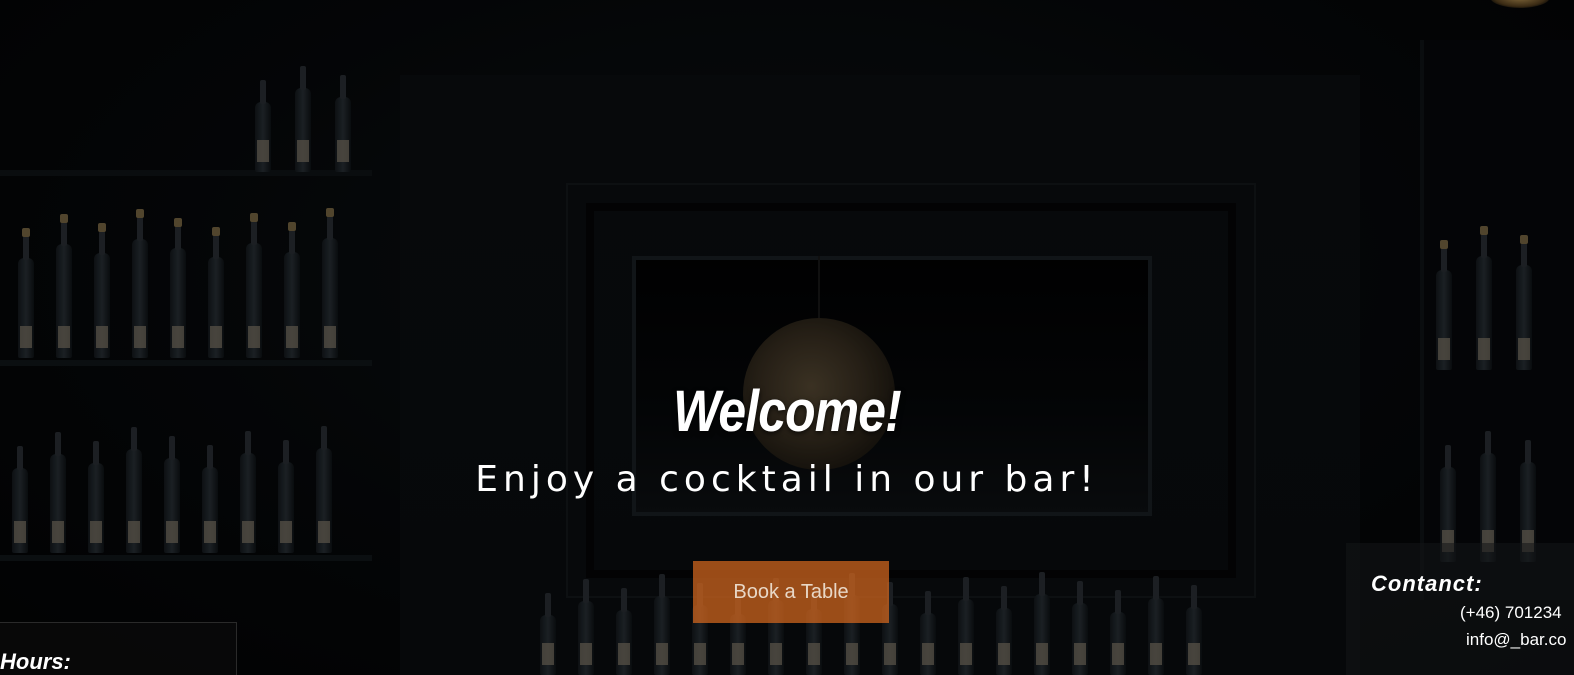  I want to click on contact-phone-link: (+46) 701234, so click(1517, 613).